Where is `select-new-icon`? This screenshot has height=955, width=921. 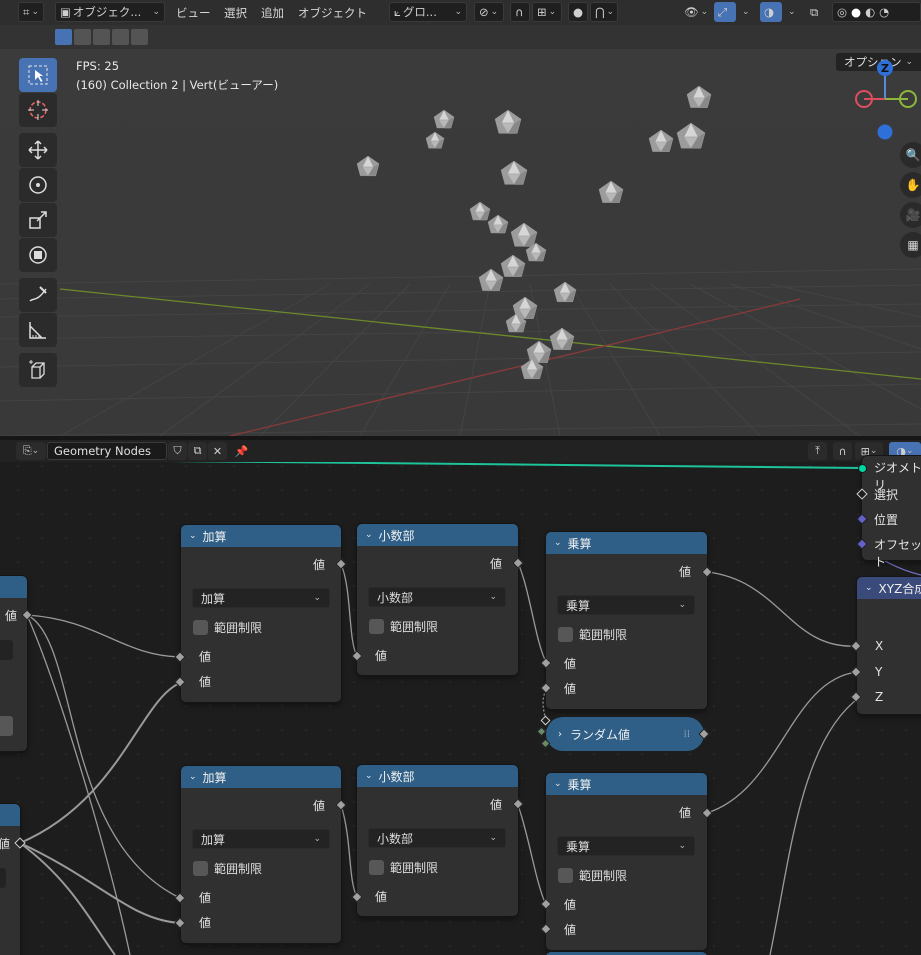 select-new-icon is located at coordinates (63, 37).